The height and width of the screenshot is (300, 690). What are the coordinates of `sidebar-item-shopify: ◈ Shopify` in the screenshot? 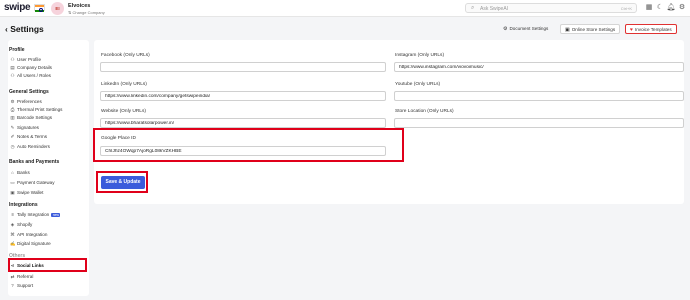 It's located at (47, 224).